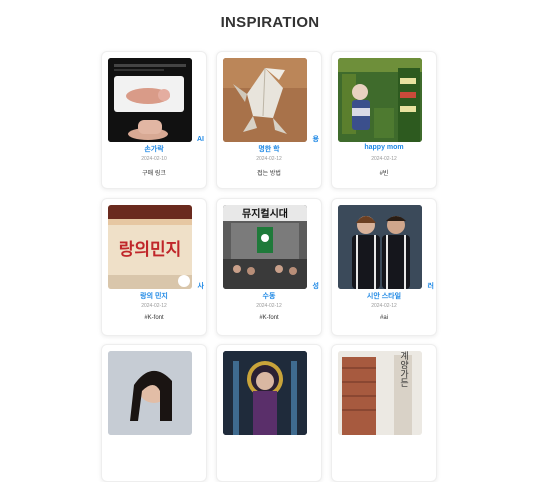  I want to click on card-title: 손가락, so click(154, 149).